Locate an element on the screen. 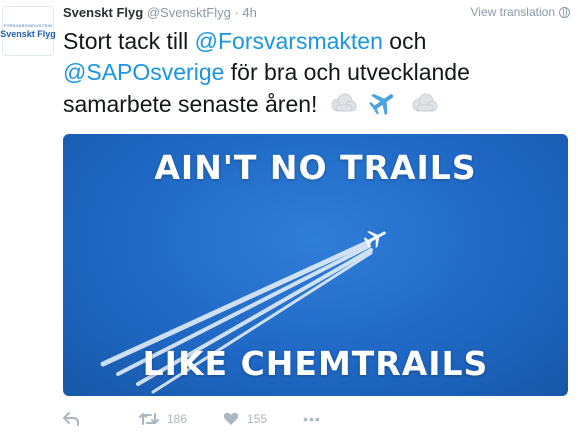  avatar: FÖRSVARSINDUSTRIN Svenskt Flyg is located at coordinates (28, 31).